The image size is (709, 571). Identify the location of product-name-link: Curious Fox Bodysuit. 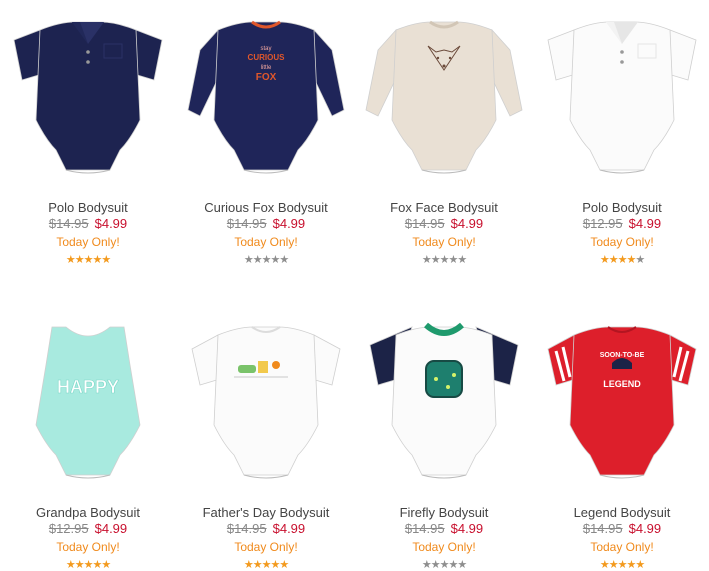
(266, 207).